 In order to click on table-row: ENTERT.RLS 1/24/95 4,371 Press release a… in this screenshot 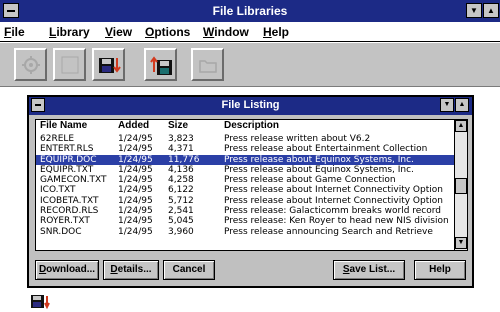, I will do `click(245, 149)`.